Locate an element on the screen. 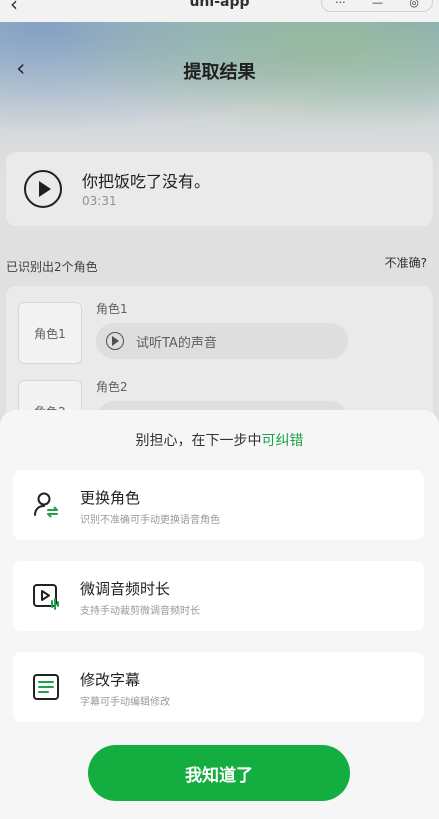 This screenshot has width=439, height=819. audio-trim-icon is located at coordinates (46, 597).